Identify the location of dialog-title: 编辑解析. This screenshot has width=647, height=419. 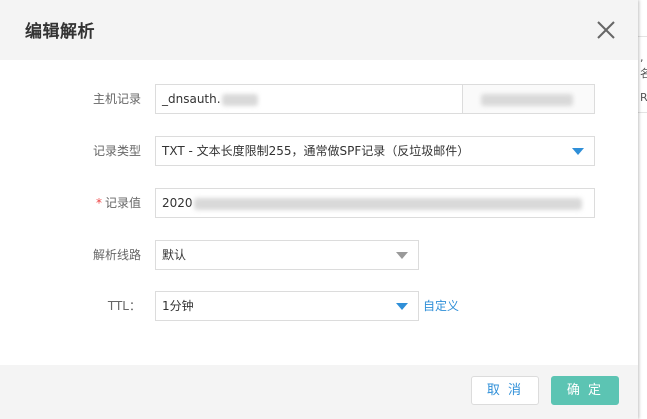
(60, 32).